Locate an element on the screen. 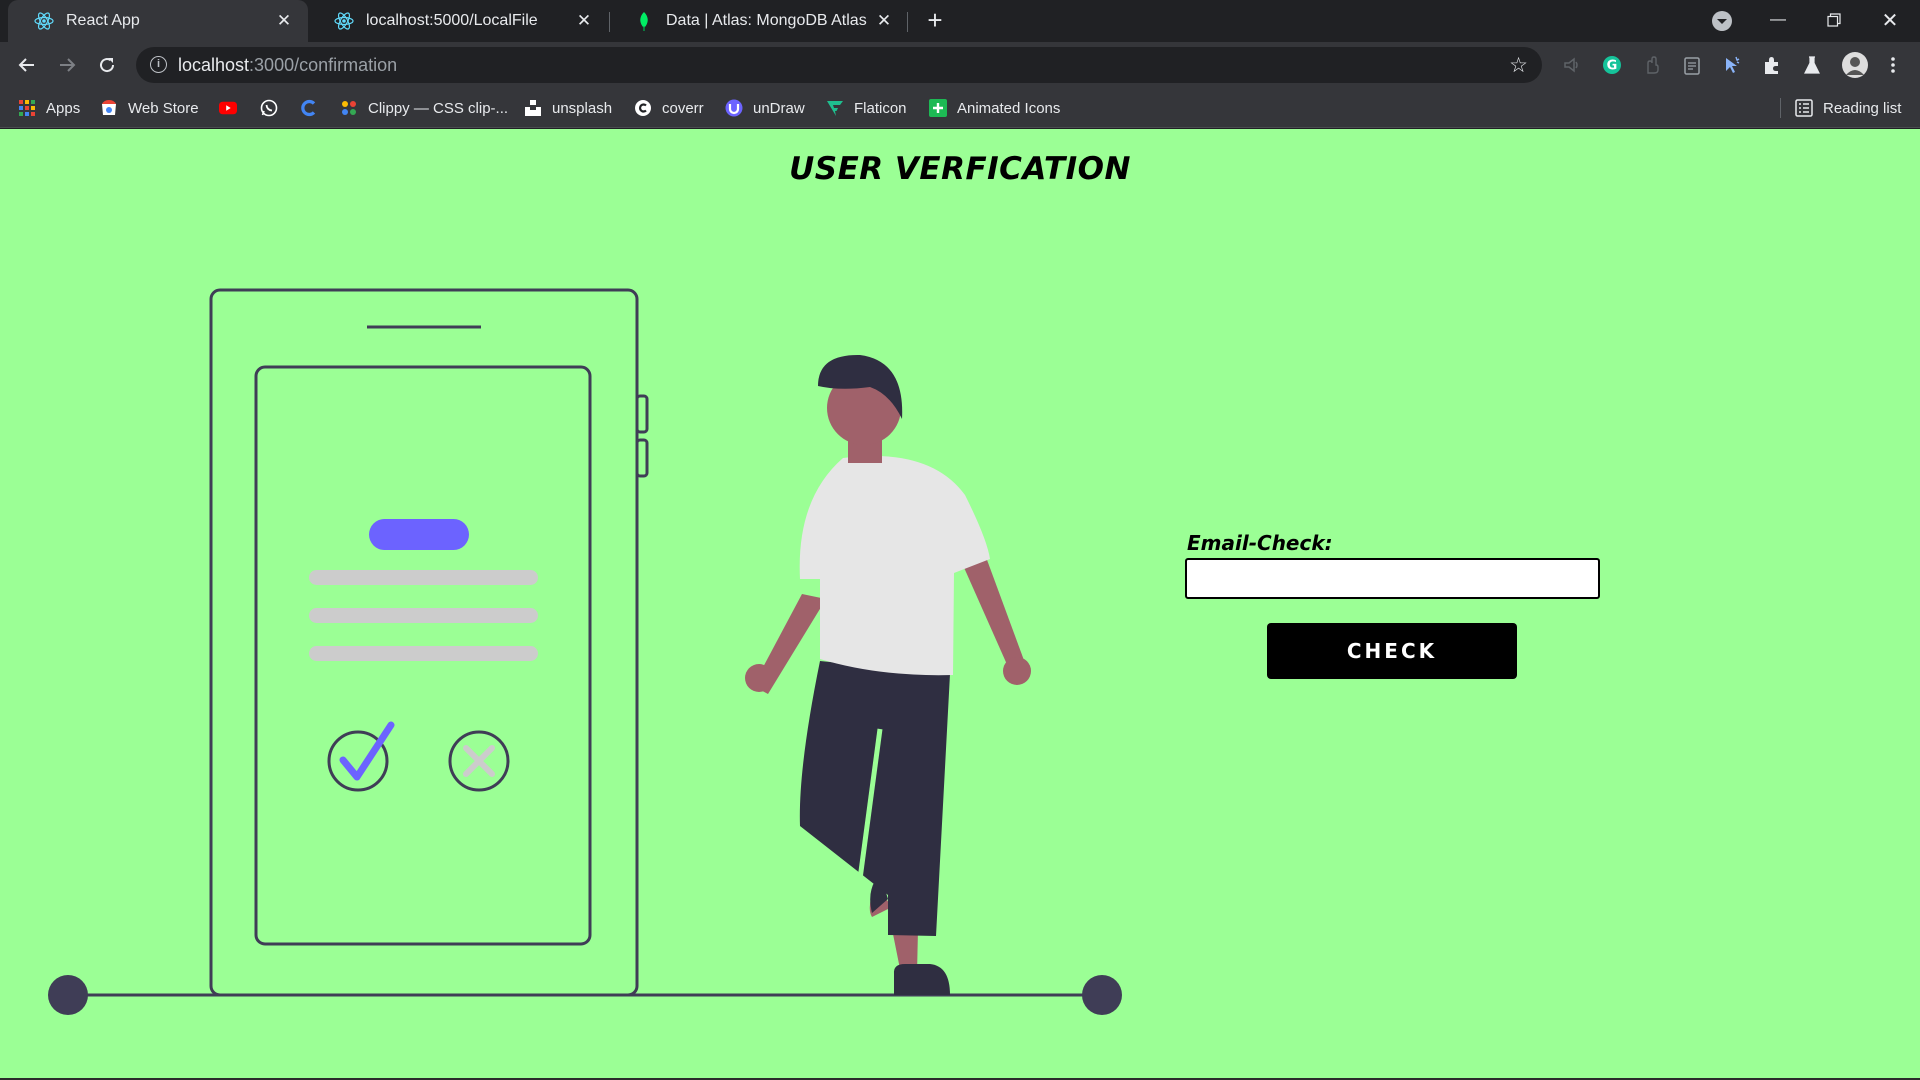 The height and width of the screenshot is (1080, 1920). cursor-picker-icon is located at coordinates (1732, 65).